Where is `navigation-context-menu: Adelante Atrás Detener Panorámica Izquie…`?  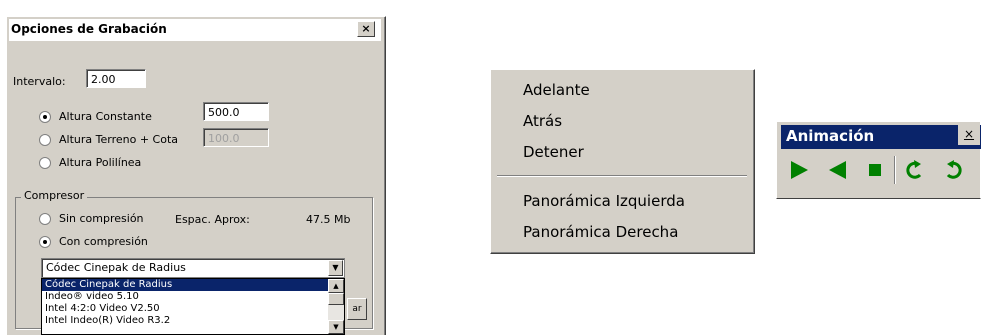
navigation-context-menu: Adelante Atrás Detener Panorámica Izquie… is located at coordinates (622, 161).